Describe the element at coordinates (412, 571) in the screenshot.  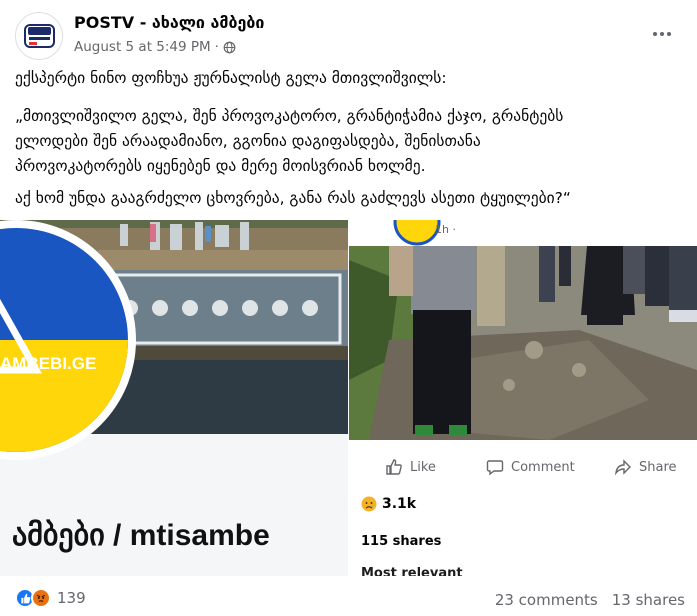
I see `inner-cut-text: Most relevant` at that location.